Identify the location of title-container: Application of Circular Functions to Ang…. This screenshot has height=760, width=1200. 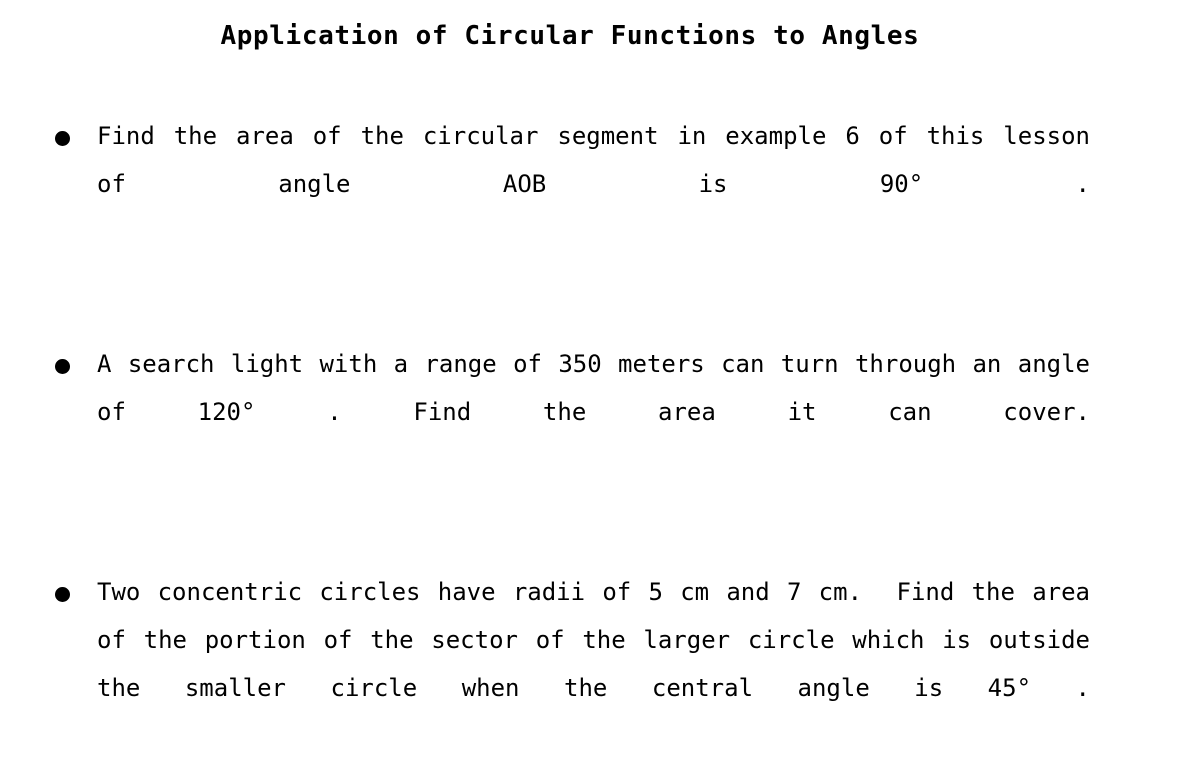
(570, 35).